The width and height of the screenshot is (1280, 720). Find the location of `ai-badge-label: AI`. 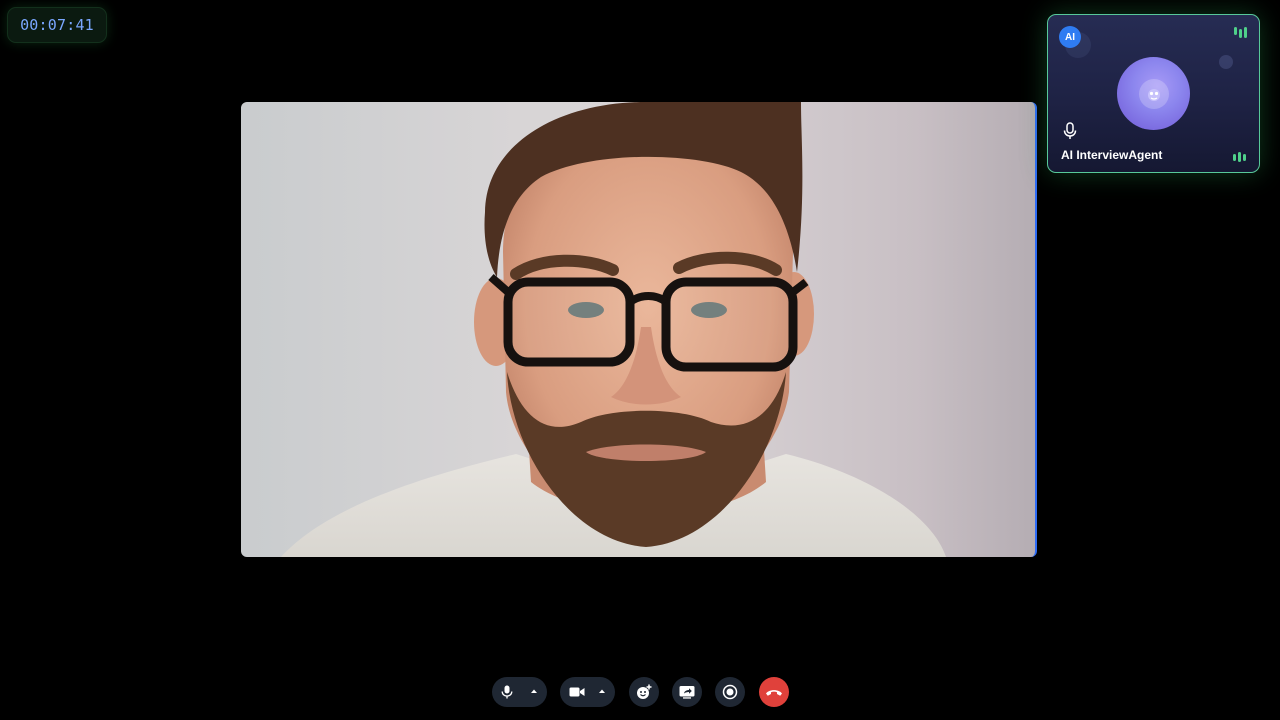

ai-badge-label: AI is located at coordinates (1070, 37).